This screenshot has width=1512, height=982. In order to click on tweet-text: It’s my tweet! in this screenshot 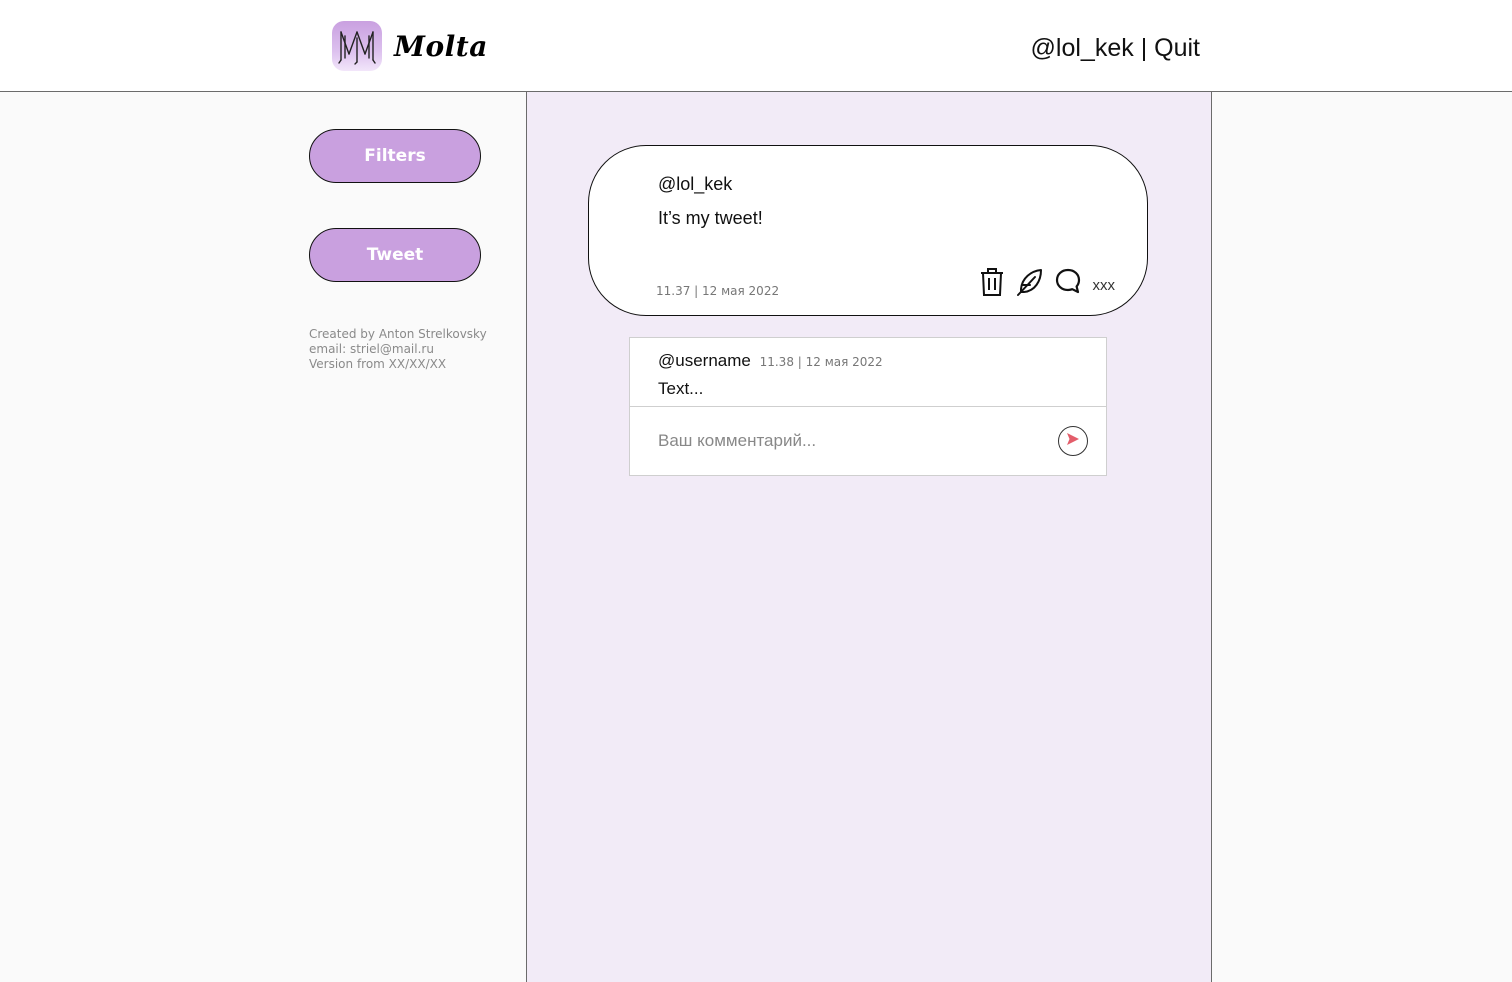, I will do `click(710, 218)`.